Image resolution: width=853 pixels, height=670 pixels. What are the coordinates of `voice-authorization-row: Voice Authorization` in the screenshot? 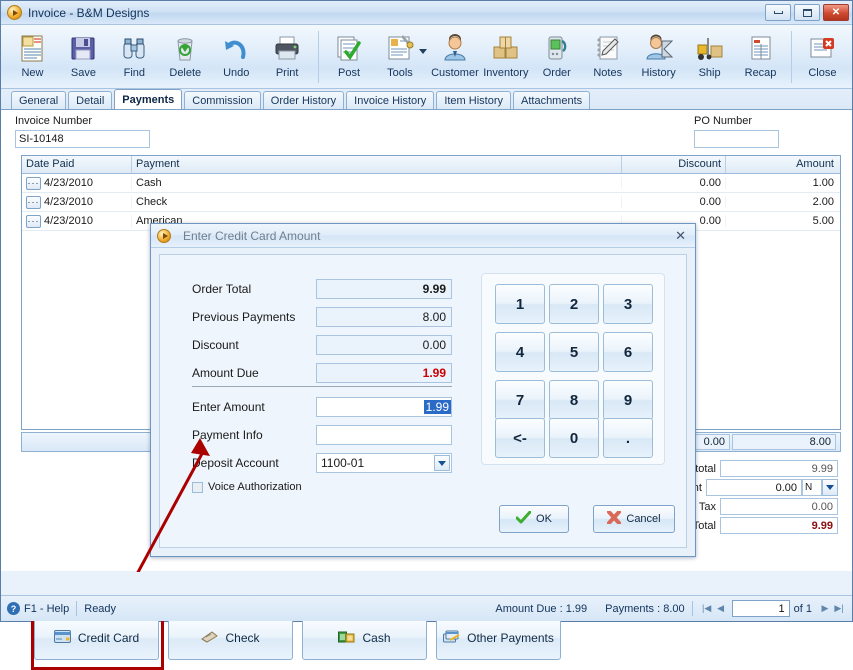 It's located at (322, 487).